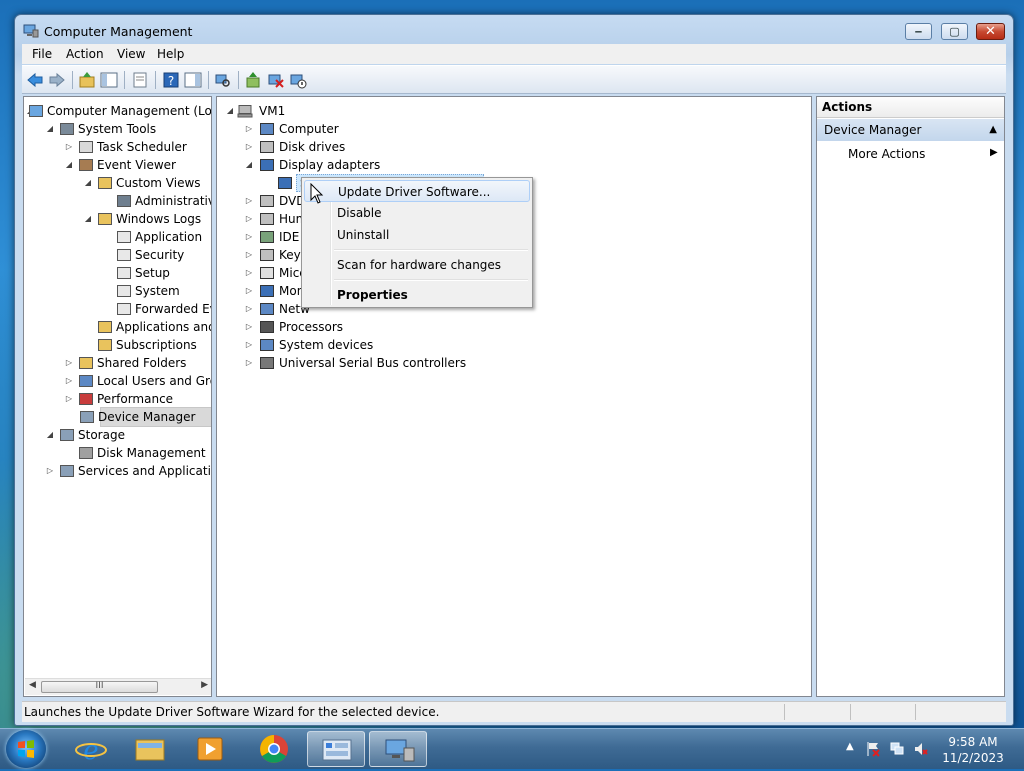 The width and height of the screenshot is (1024, 771). I want to click on menu-help: Help, so click(170, 54).